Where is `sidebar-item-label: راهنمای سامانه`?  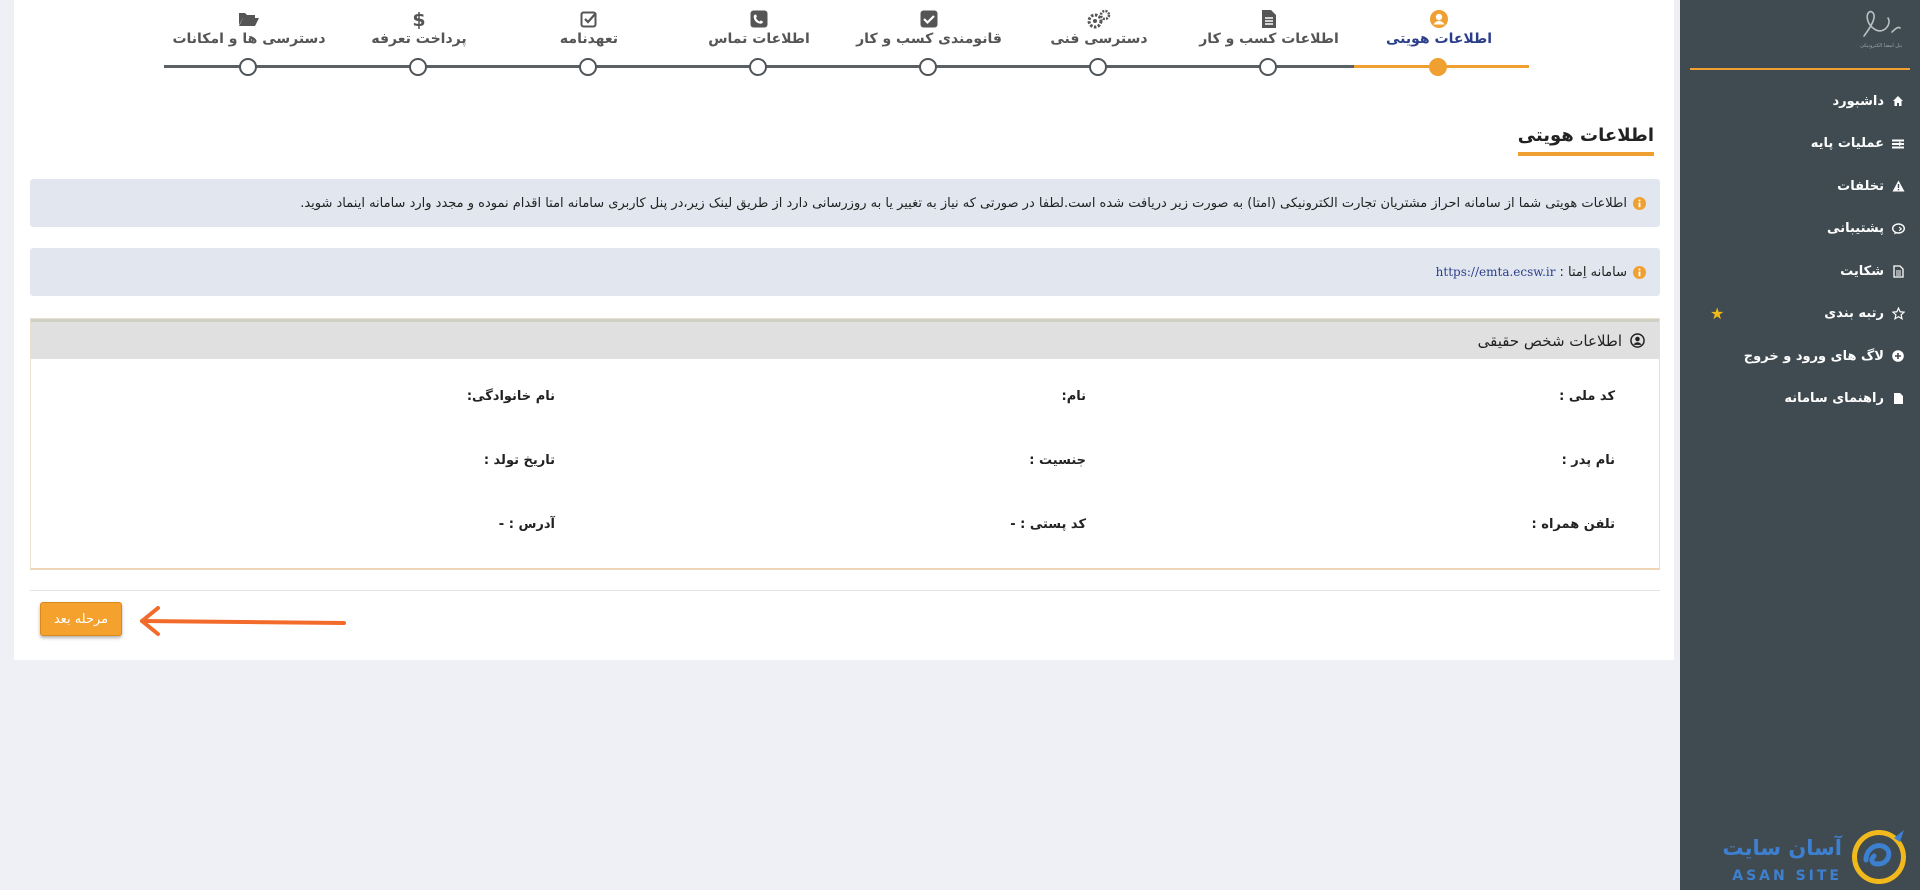
sidebar-item-label: راهنمای سامانه is located at coordinates (1834, 399).